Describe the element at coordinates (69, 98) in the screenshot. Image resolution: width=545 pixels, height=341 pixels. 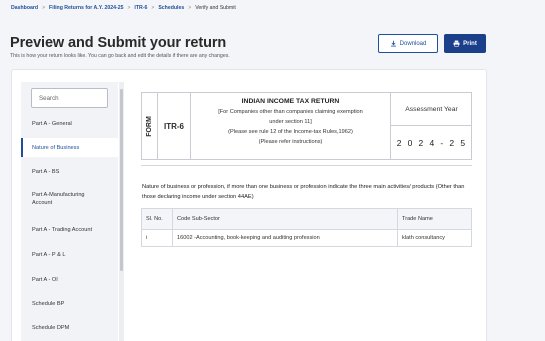
I see `search-input: Search` at that location.